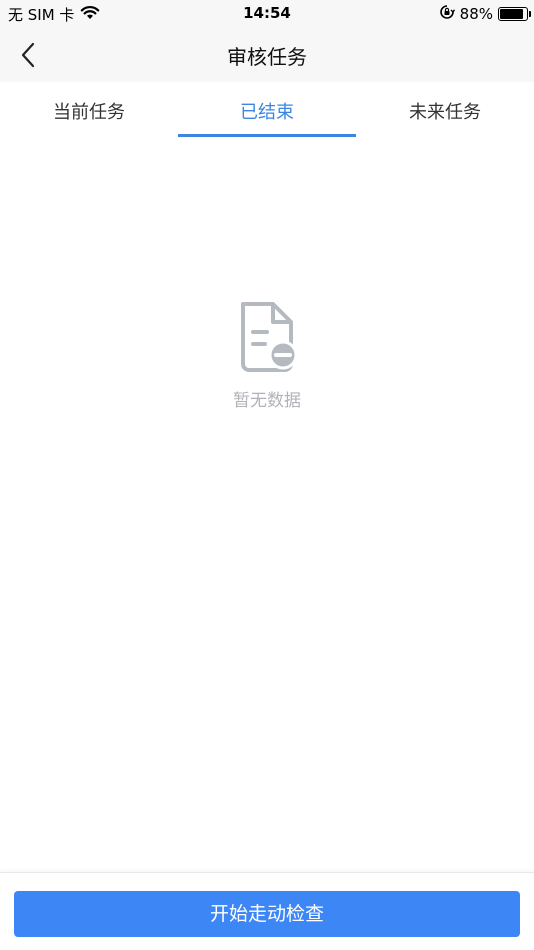 The height and width of the screenshot is (950, 534). I want to click on tab-current-tasks: 当前任务, so click(89, 111).